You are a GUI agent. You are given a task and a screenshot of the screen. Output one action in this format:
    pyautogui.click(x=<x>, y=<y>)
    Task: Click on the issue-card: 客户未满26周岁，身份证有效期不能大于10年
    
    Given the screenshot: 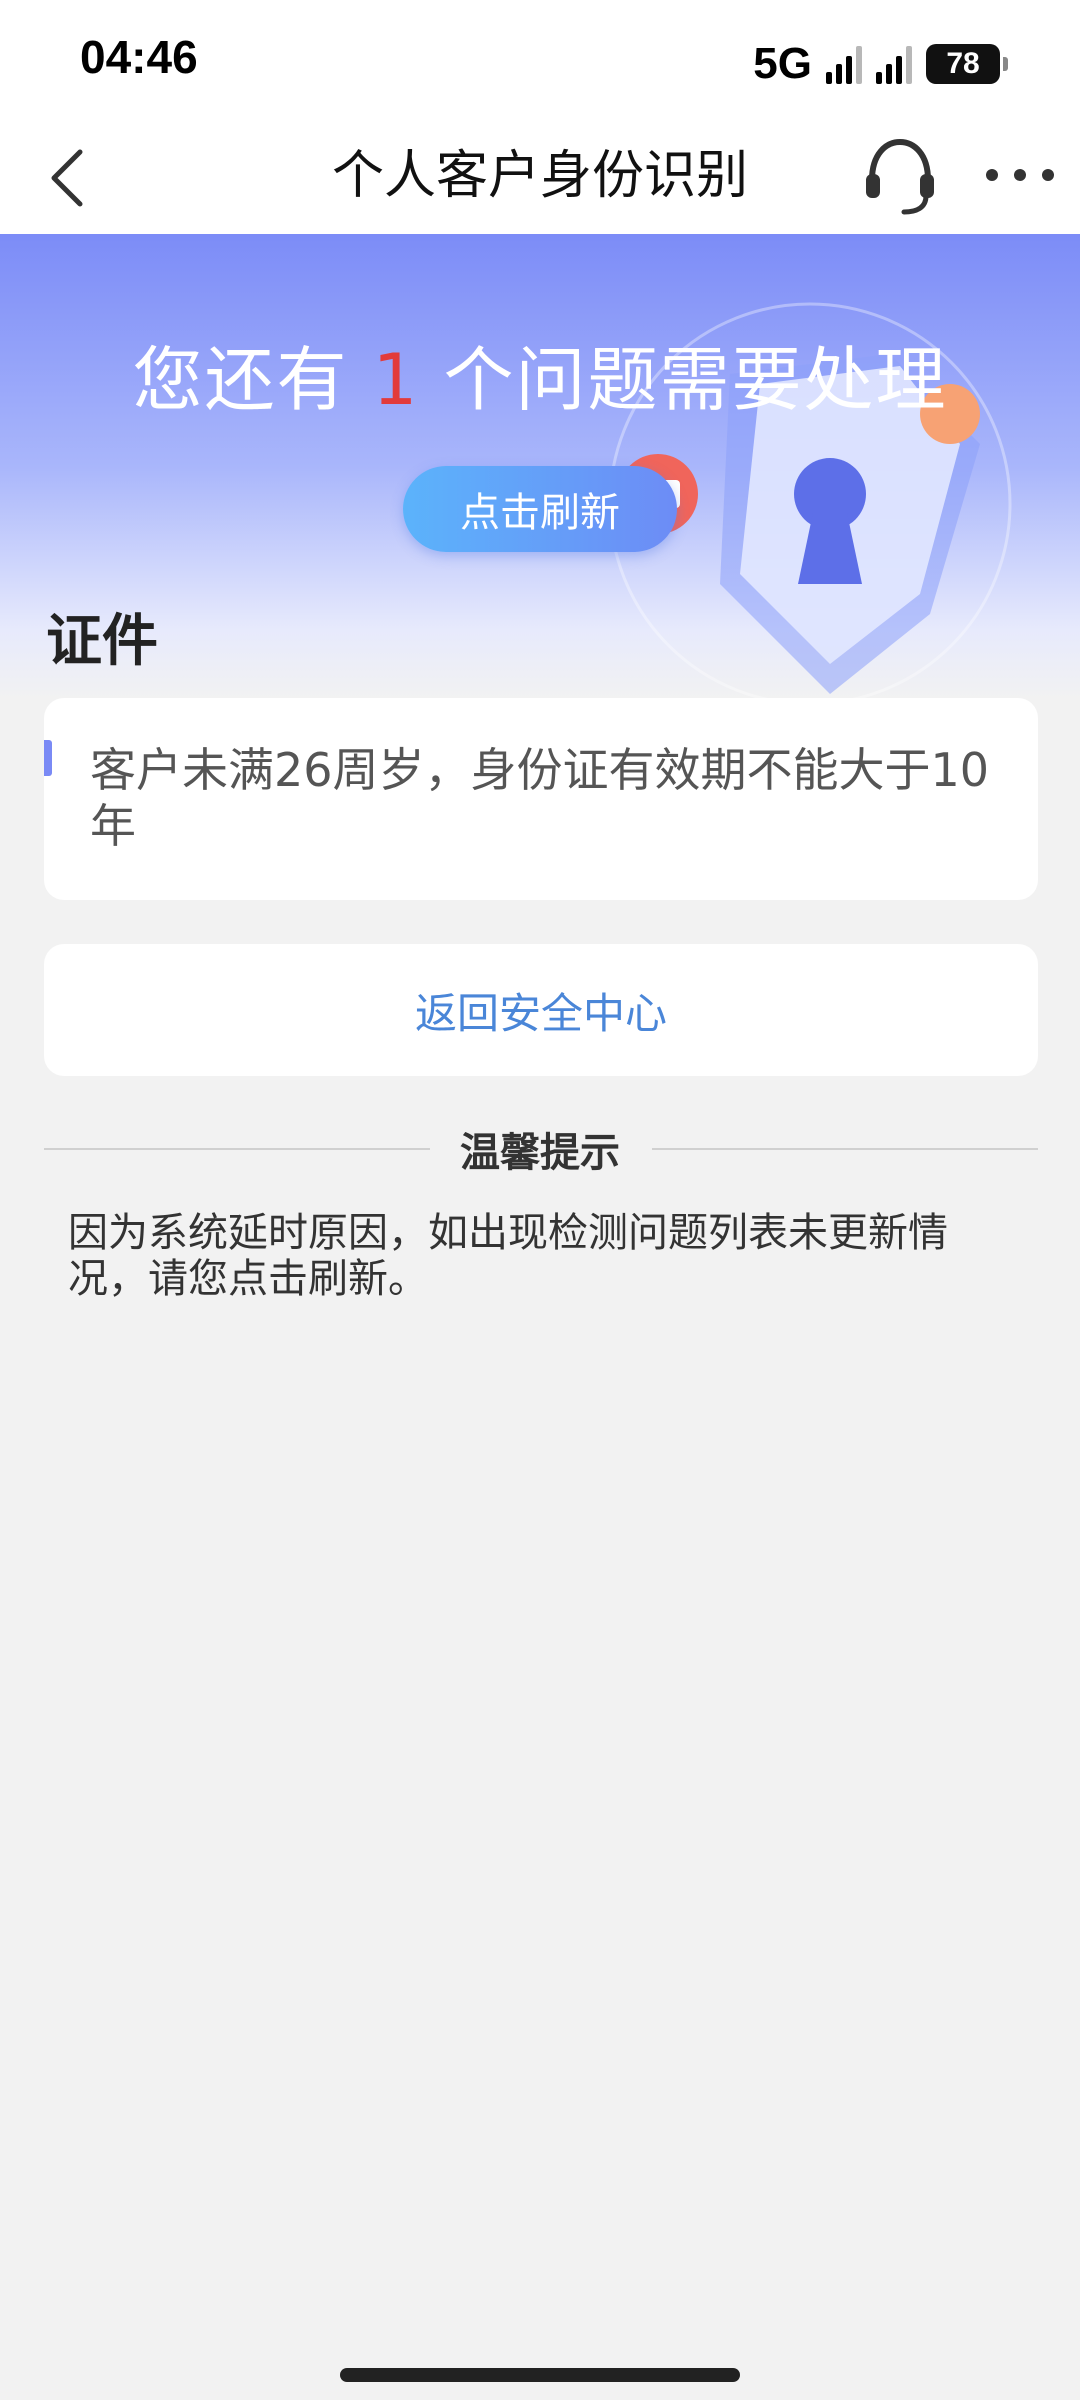 What is the action you would take?
    pyautogui.click(x=541, y=799)
    